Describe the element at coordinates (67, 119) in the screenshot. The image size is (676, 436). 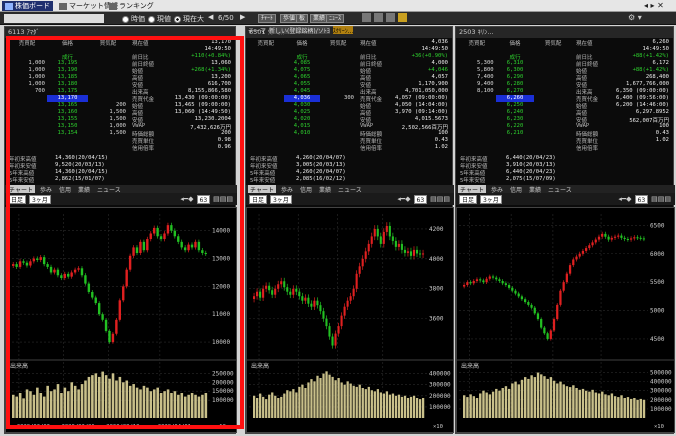
I see `order-book-row: 13,155 1,500` at that location.